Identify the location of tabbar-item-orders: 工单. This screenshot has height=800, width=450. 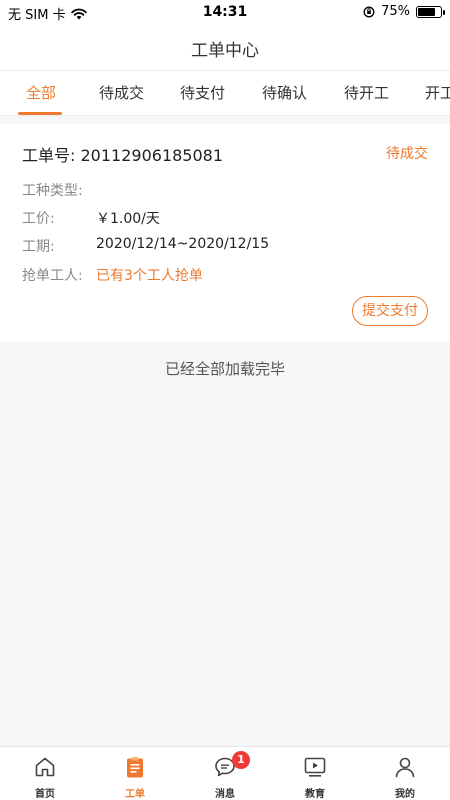
(135, 773).